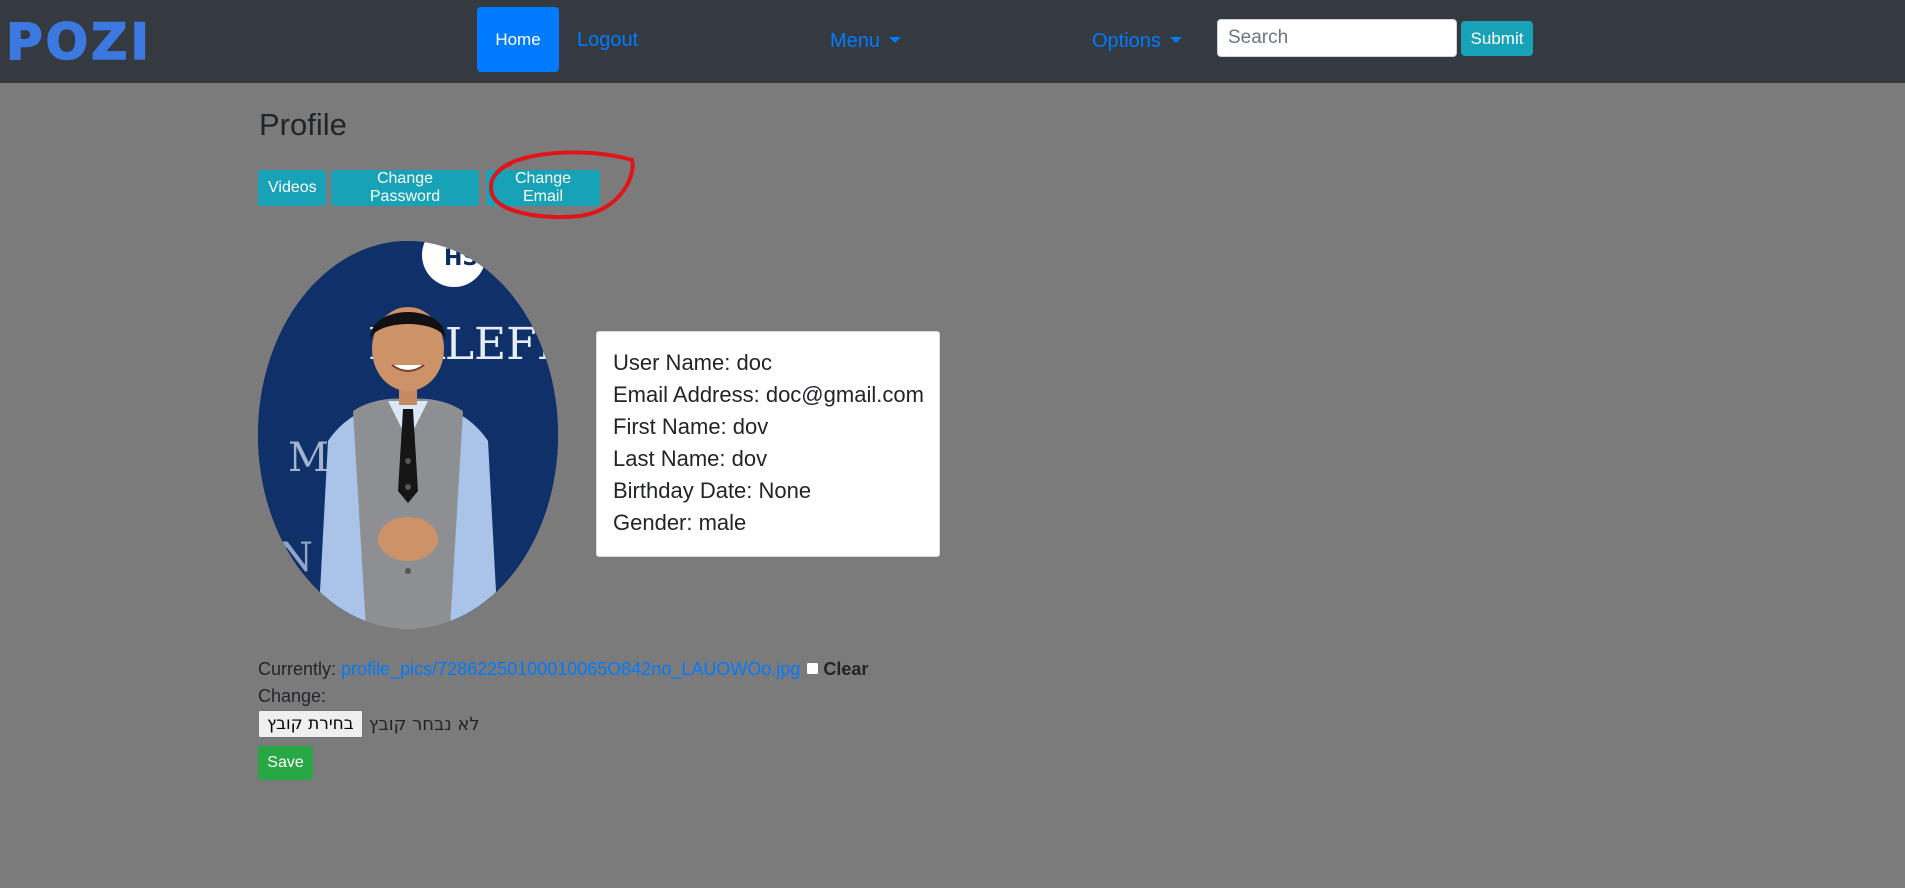 The height and width of the screenshot is (888, 1905). I want to click on brand-logo: POZI, so click(78, 42).